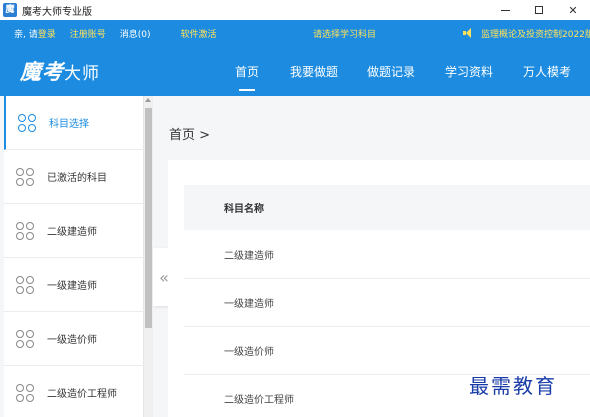 This screenshot has width=590, height=417. Describe the element at coordinates (547, 71) in the screenshot. I see `nav-mock-exam: 万人模考` at that location.